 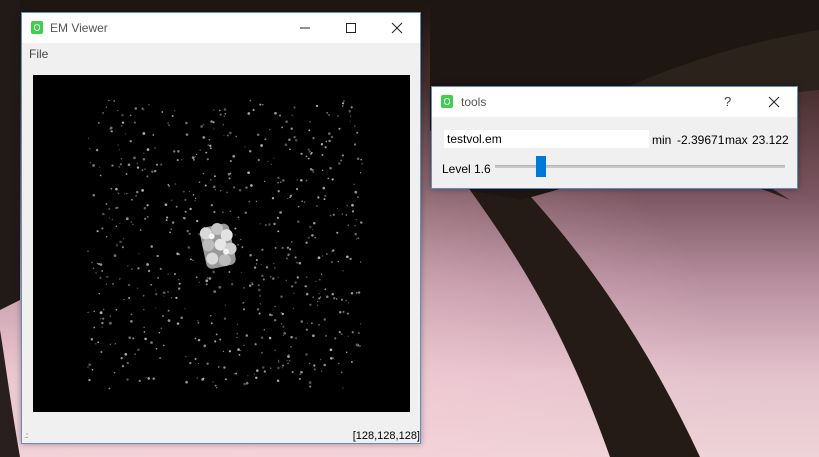 What do you see at coordinates (728, 102) in the screenshot?
I see `help-button: ?` at bounding box center [728, 102].